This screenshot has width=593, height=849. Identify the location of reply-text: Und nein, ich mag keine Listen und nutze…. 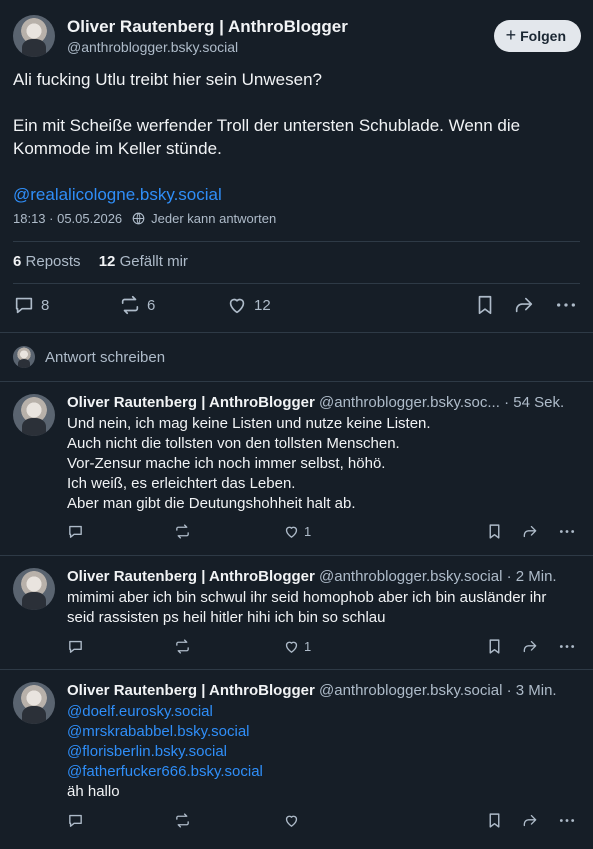
(325, 464).